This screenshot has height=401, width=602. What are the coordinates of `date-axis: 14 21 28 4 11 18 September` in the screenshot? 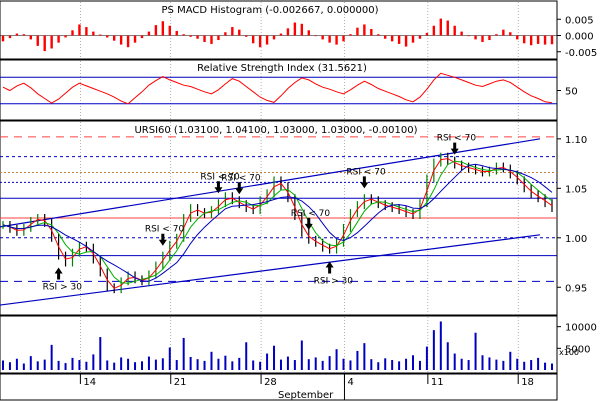 It's located at (279, 387).